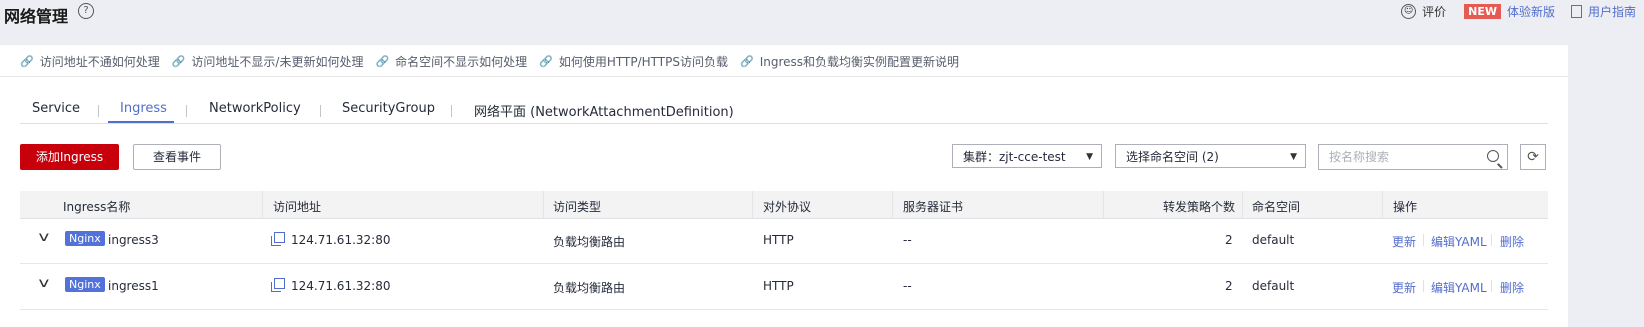  What do you see at coordinates (1413, 157) in the screenshot?
I see `search-input: 按名称搜索` at bounding box center [1413, 157].